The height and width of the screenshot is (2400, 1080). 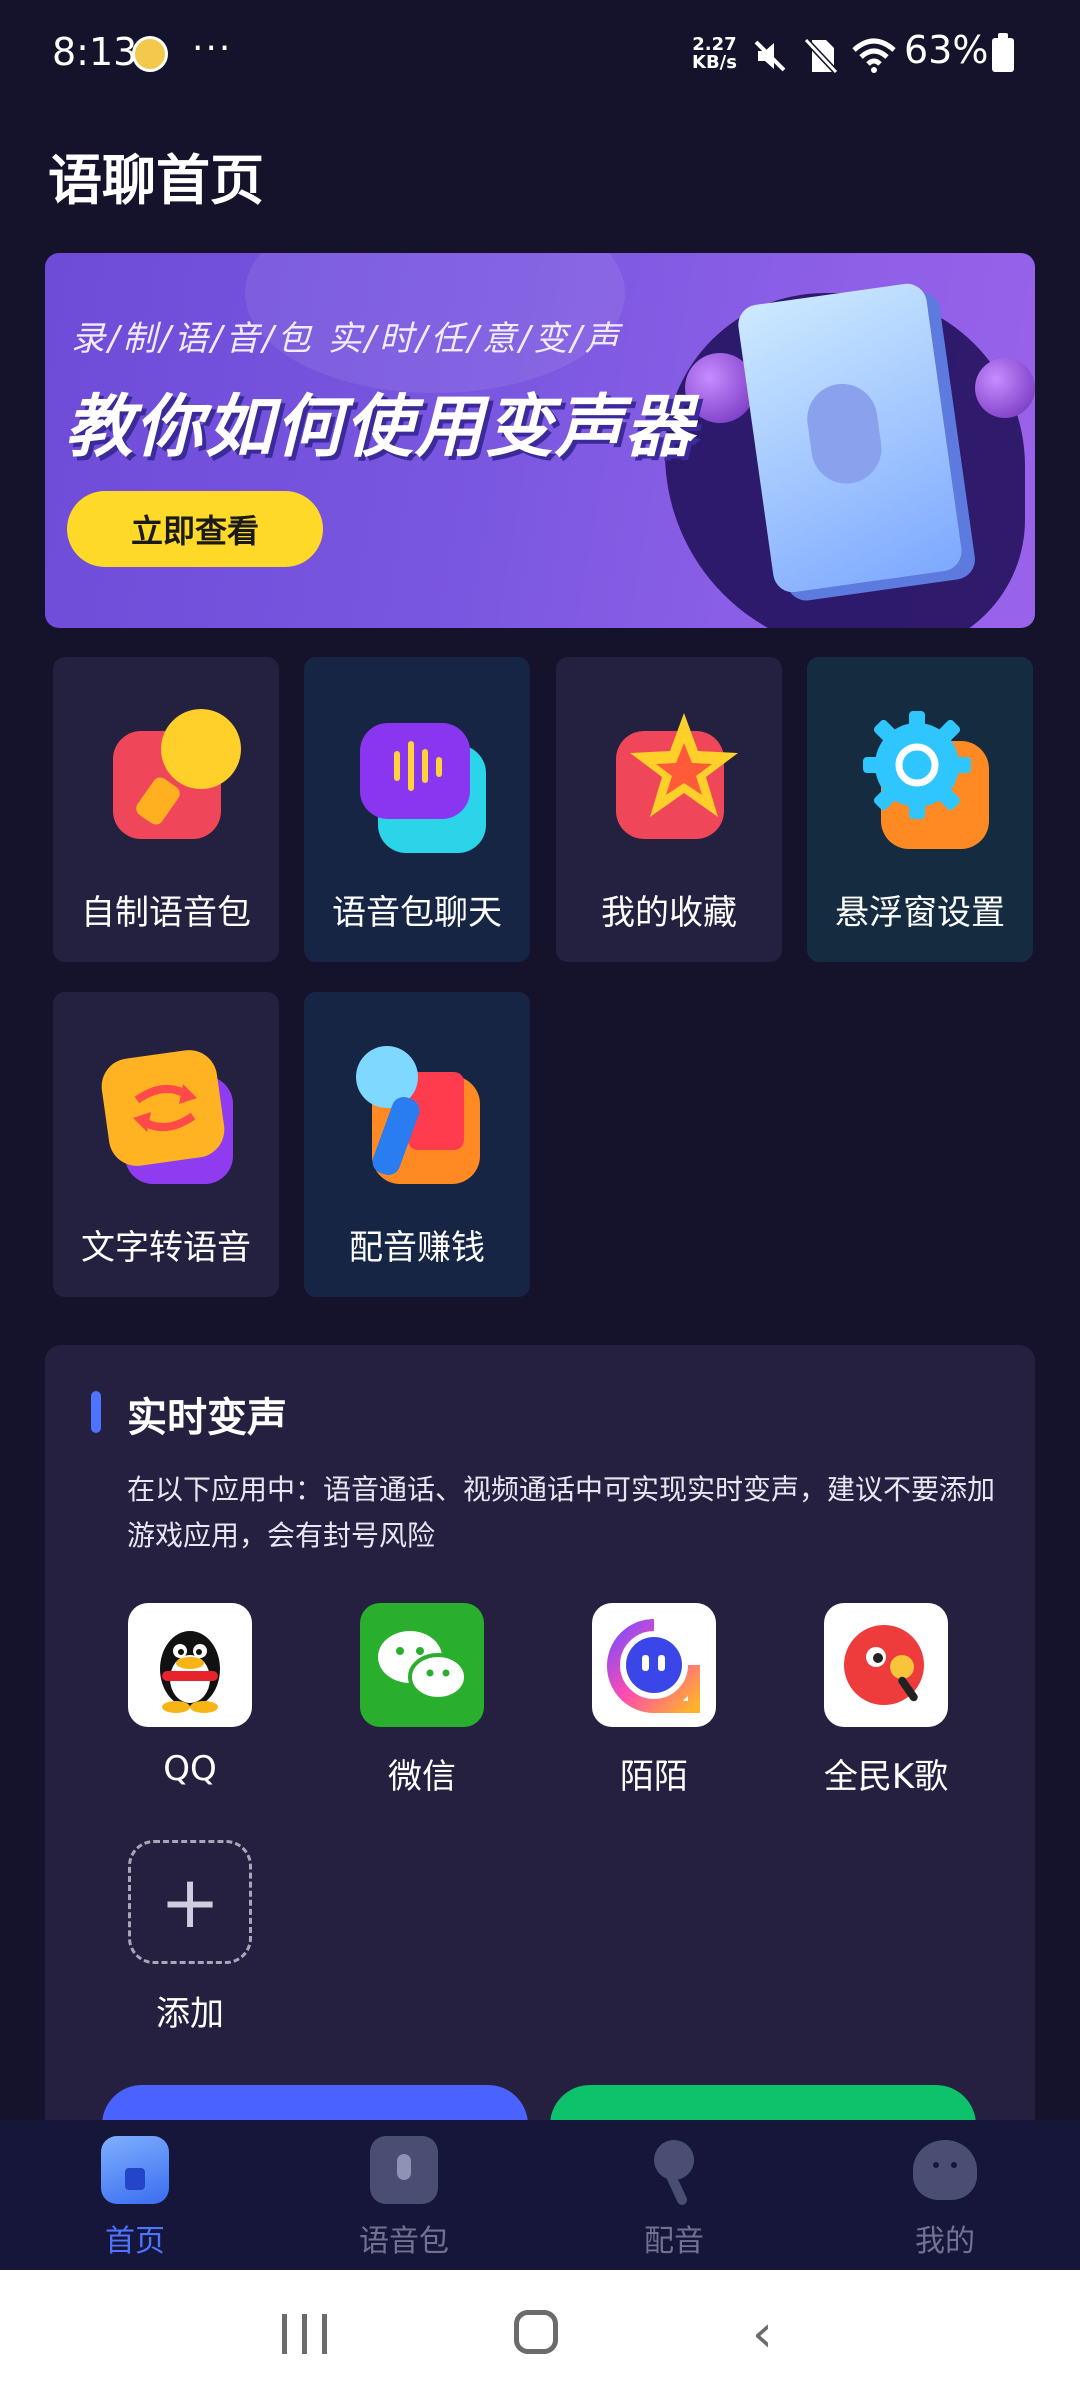 I want to click on wechat-icon, so click(x=422, y=1665).